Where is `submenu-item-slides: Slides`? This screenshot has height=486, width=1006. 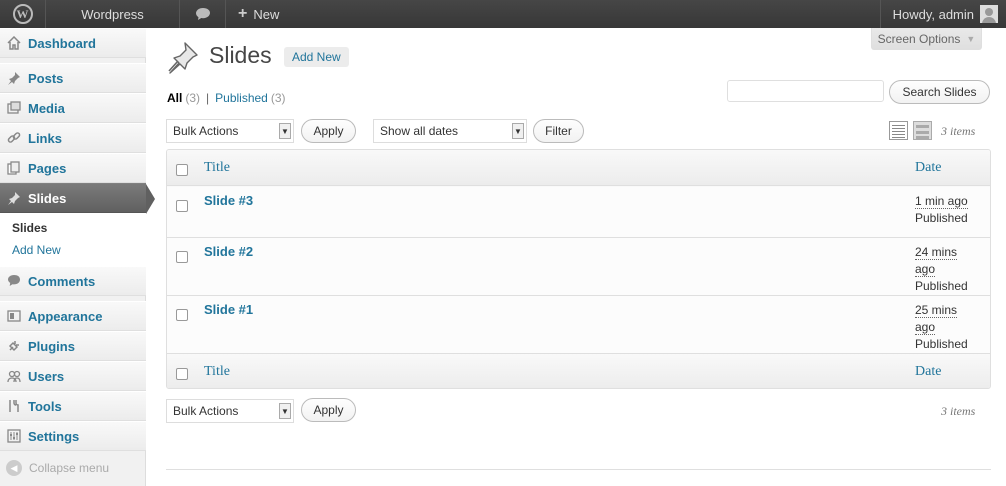 submenu-item-slides: Slides is located at coordinates (29, 228).